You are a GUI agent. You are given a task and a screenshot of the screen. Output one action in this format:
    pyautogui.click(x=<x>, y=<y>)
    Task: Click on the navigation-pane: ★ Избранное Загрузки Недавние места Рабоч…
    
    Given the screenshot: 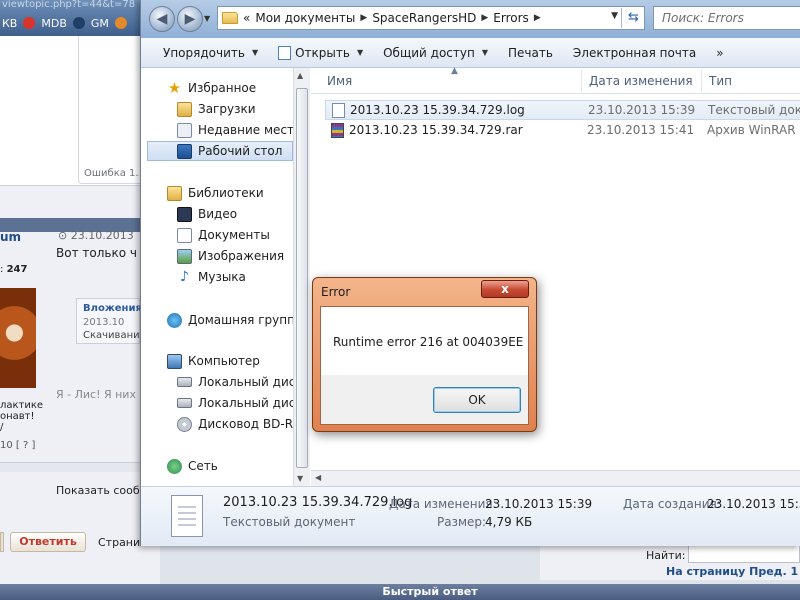 What is the action you would take?
    pyautogui.click(x=223, y=277)
    